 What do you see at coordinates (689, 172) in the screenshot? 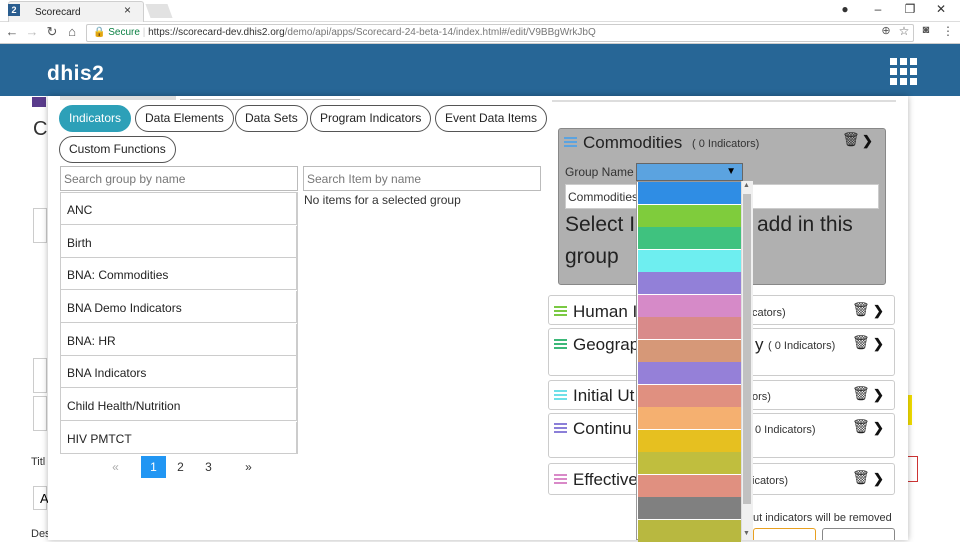
I see `color-select: ▼` at bounding box center [689, 172].